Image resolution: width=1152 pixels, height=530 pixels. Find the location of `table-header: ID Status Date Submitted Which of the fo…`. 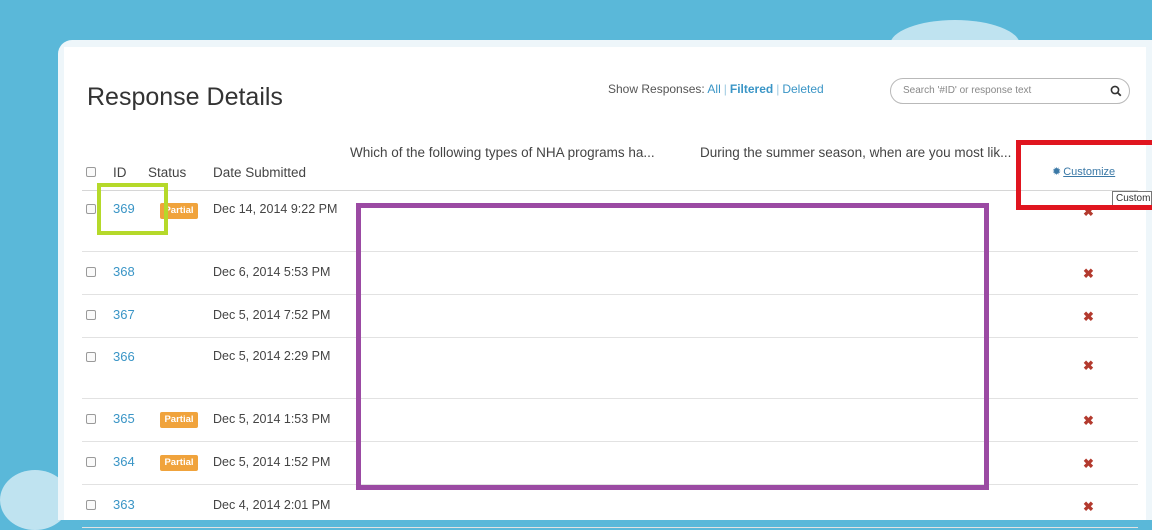

table-header: ID Status Date Submitted Which of the fo… is located at coordinates (610, 167).